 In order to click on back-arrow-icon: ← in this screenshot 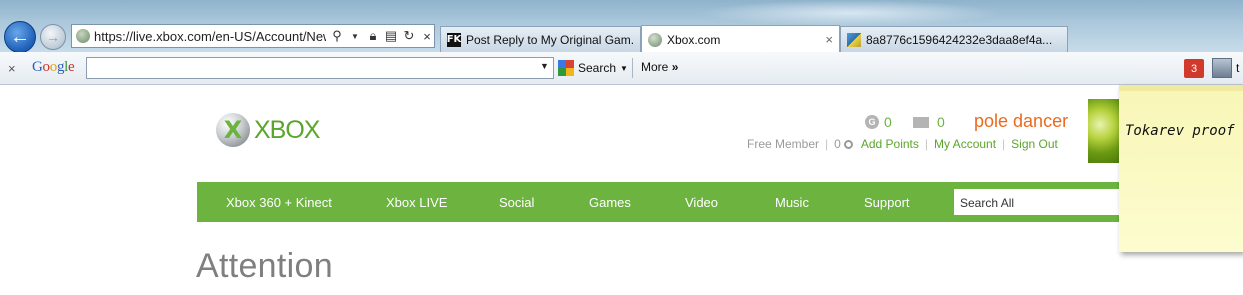, I will do `click(20, 36)`.